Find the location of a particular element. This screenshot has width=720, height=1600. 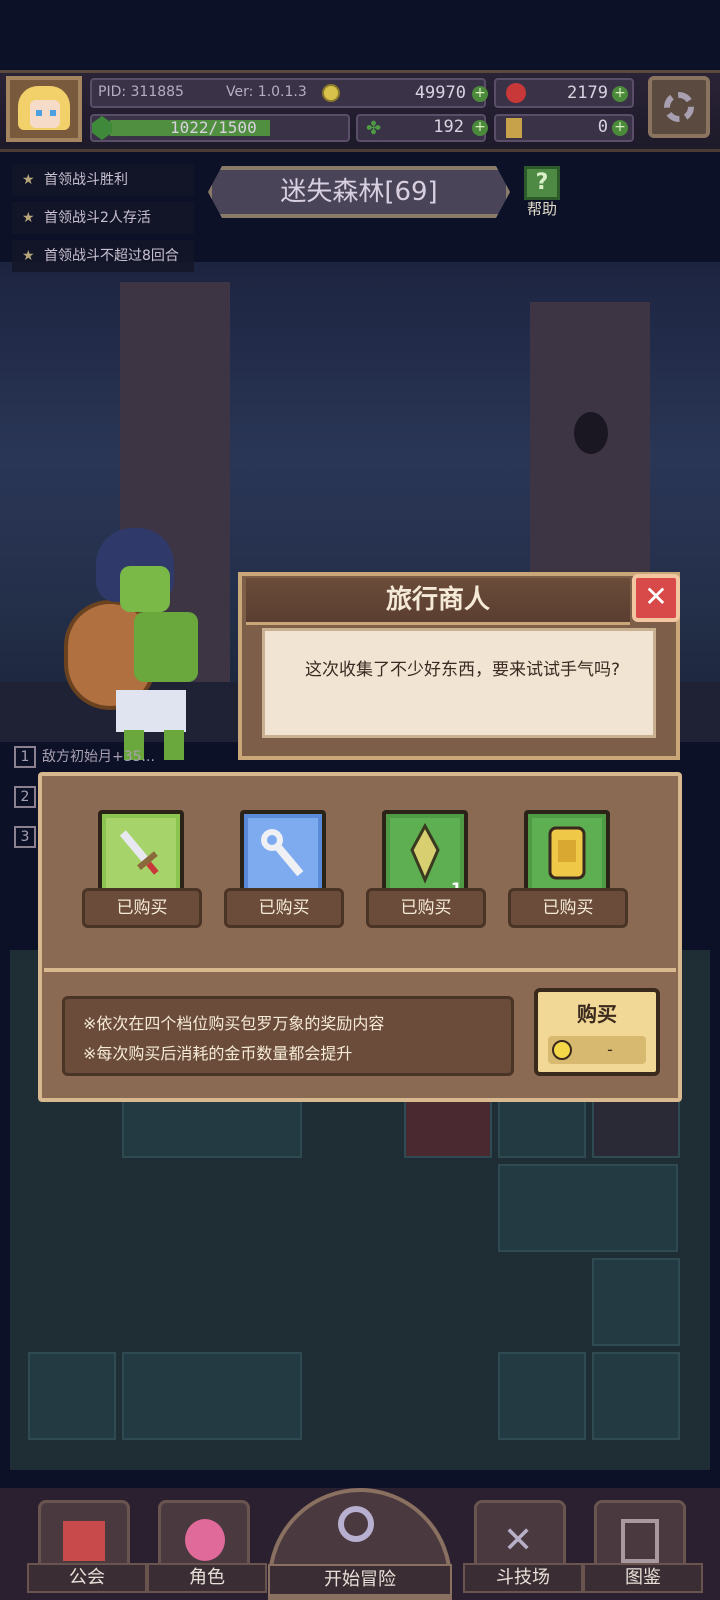

key-icon is located at coordinates (514, 128).